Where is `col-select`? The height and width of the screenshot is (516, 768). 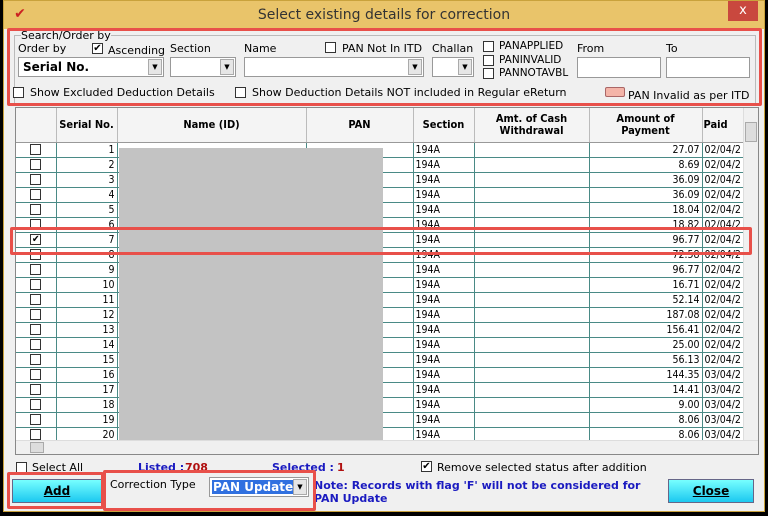
col-select is located at coordinates (36, 125).